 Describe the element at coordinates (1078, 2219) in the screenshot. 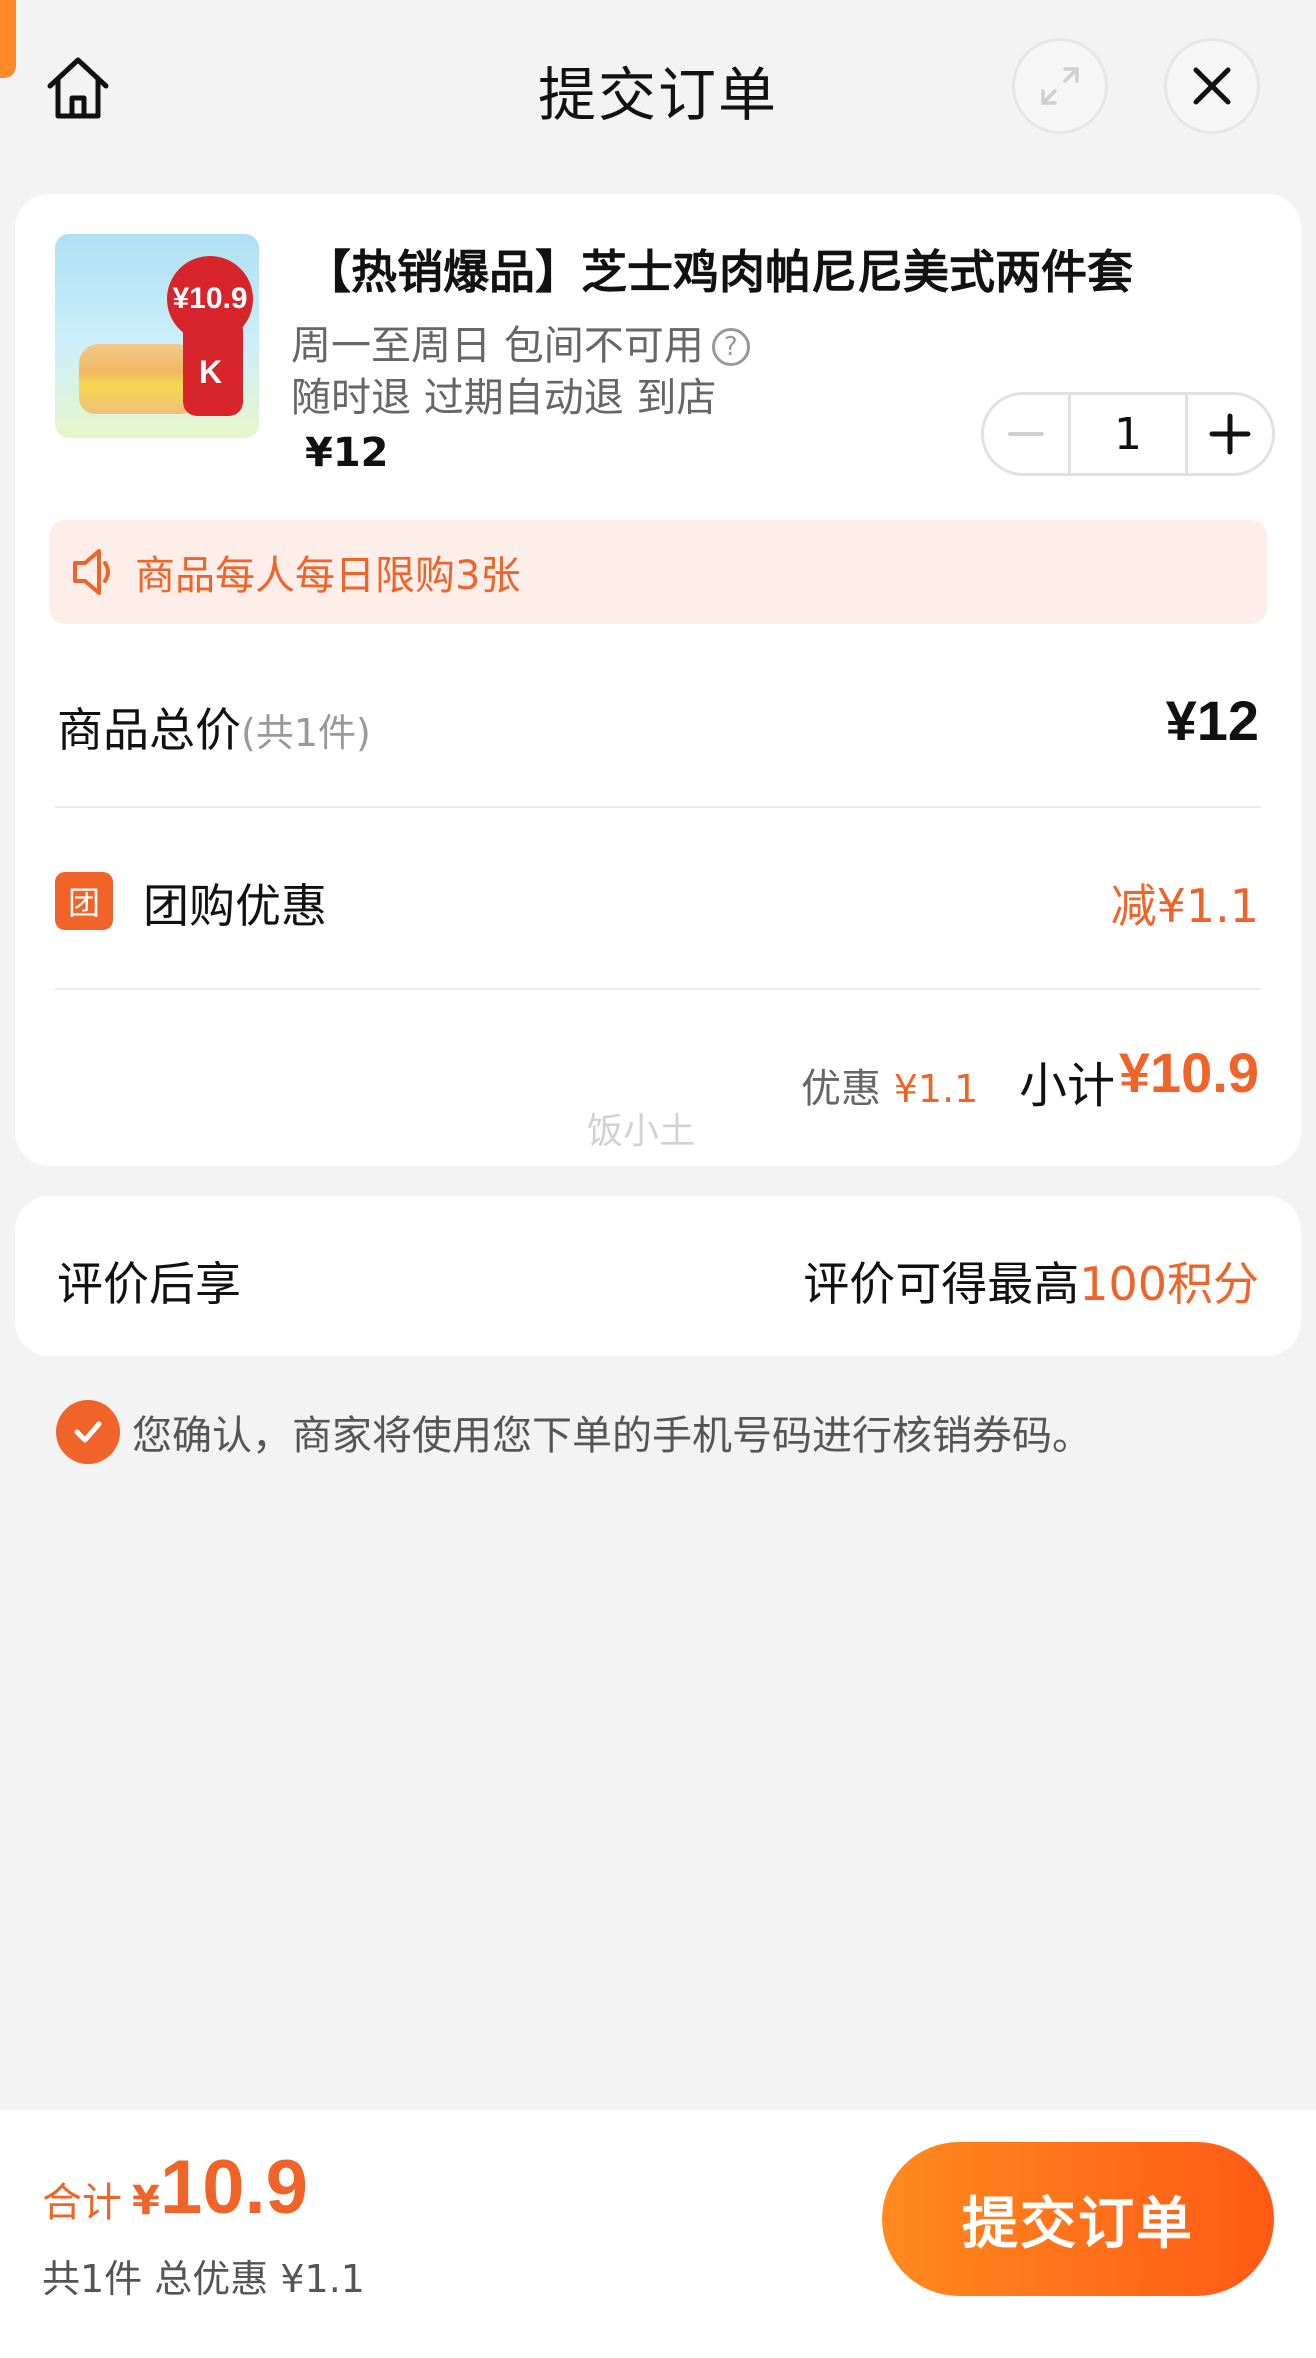

I see `submit-order-button: 提交订单` at that location.